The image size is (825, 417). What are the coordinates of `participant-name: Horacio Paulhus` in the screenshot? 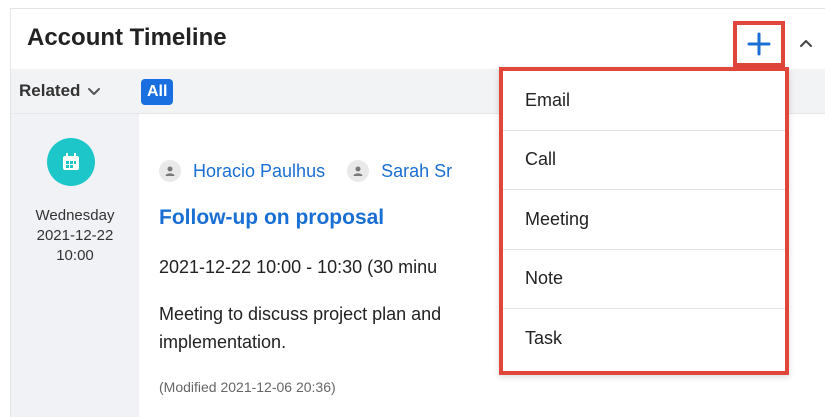 It's located at (259, 170).